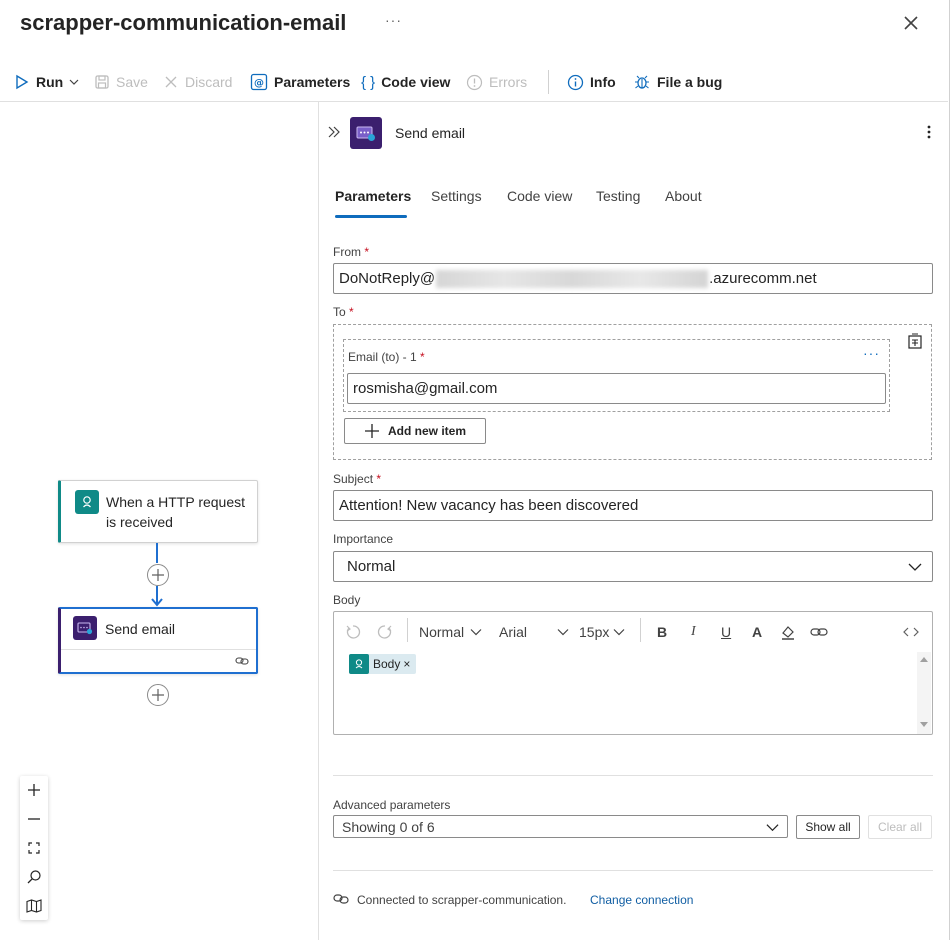 The height and width of the screenshot is (940, 950). I want to click on collapse-panel-button, so click(334, 133).